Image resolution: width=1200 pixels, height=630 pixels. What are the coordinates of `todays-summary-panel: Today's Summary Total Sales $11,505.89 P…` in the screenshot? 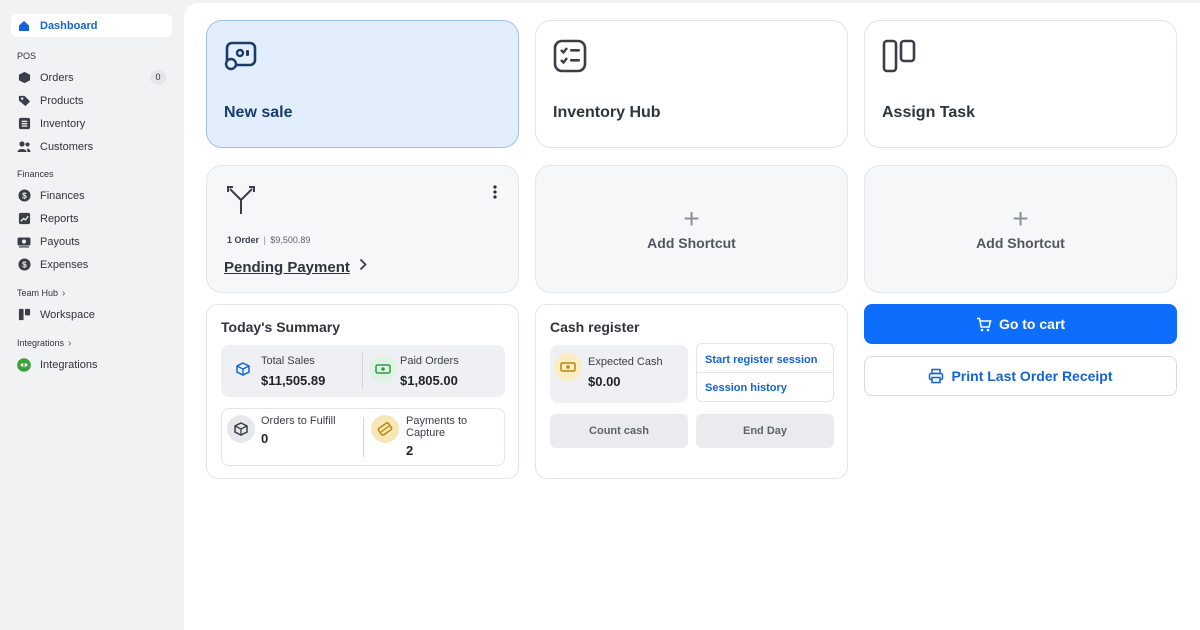 It's located at (362, 391).